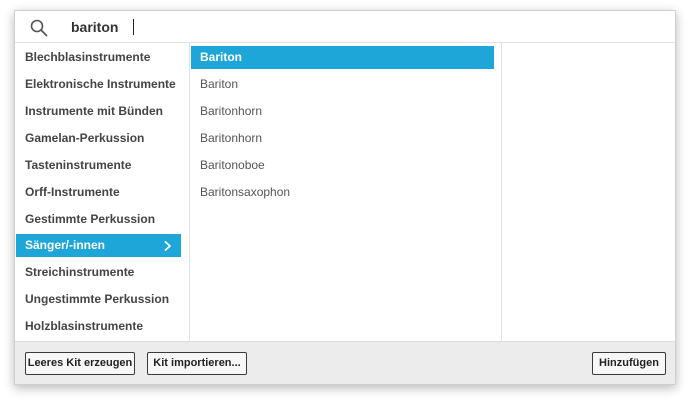 Image resolution: width=690 pixels, height=402 pixels. I want to click on category-label: Streichinstrumente, so click(80, 272).